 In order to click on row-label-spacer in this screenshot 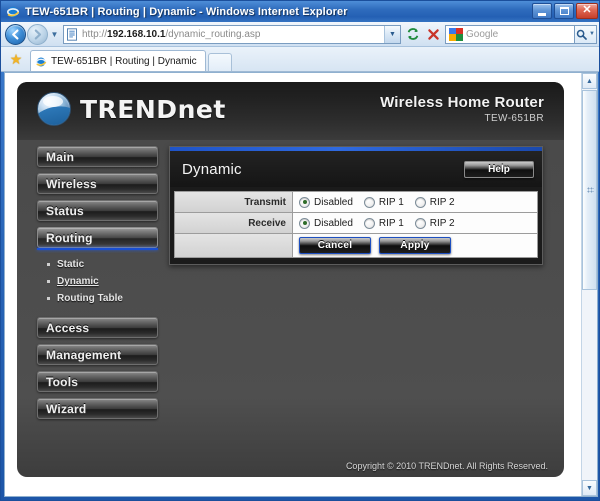, I will do `click(234, 245)`.